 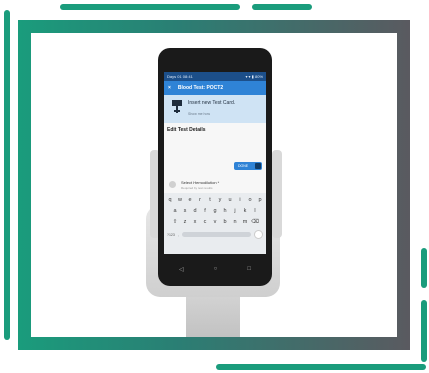 What do you see at coordinates (197, 188) in the screenshot?
I see `select-hint: Required by test results` at bounding box center [197, 188].